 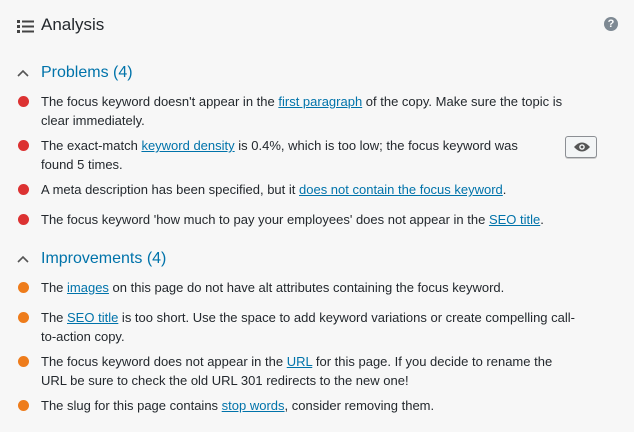 I want to click on problems-toggle: Problems (4), so click(x=317, y=74).